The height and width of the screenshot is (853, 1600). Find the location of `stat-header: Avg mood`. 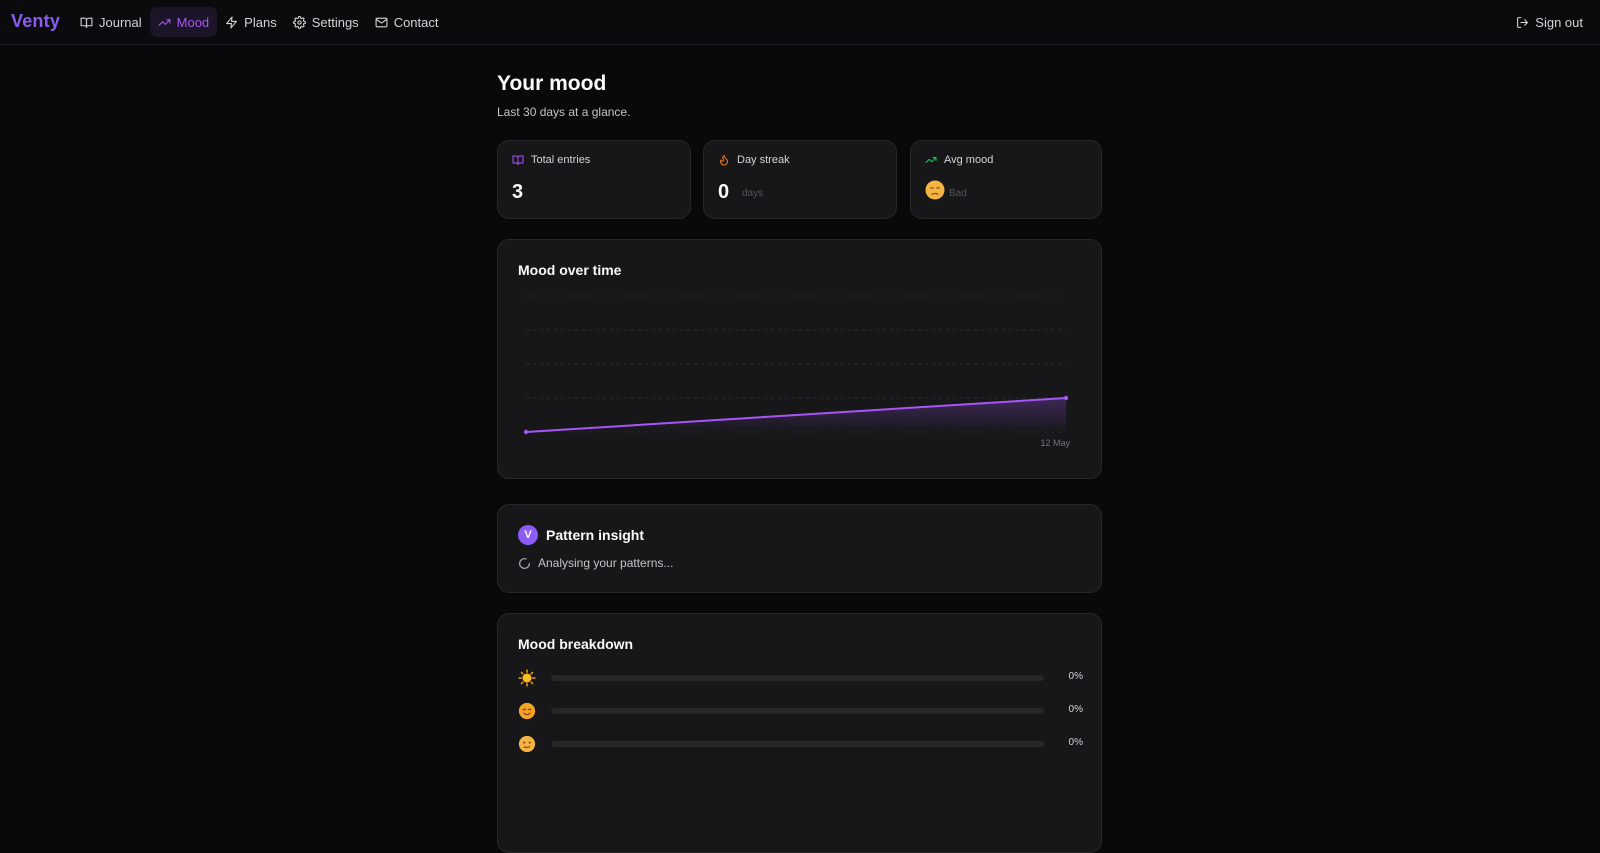

stat-header: Avg mood is located at coordinates (959, 160).